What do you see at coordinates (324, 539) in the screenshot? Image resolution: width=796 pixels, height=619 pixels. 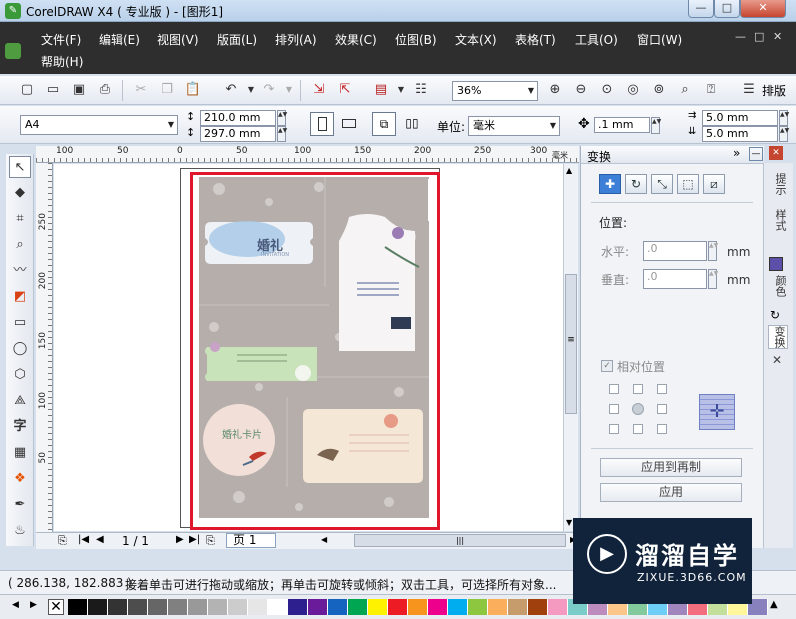 I see `scroll-left-icon: ◀` at bounding box center [324, 539].